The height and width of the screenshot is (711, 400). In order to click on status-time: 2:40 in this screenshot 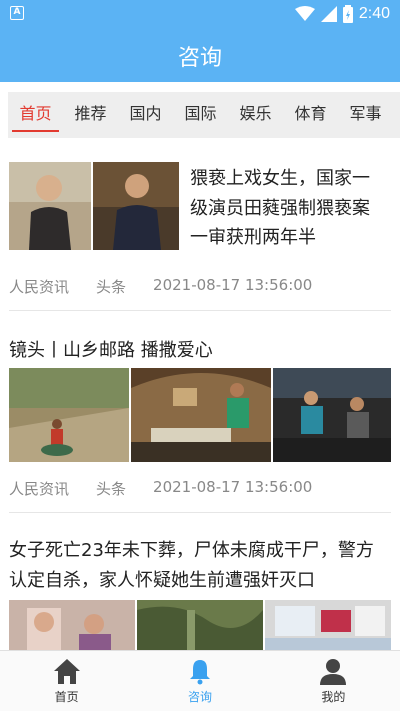, I will do `click(374, 13)`.